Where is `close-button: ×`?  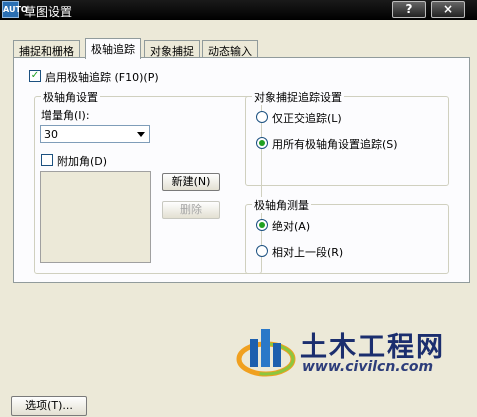 close-button: × is located at coordinates (448, 9).